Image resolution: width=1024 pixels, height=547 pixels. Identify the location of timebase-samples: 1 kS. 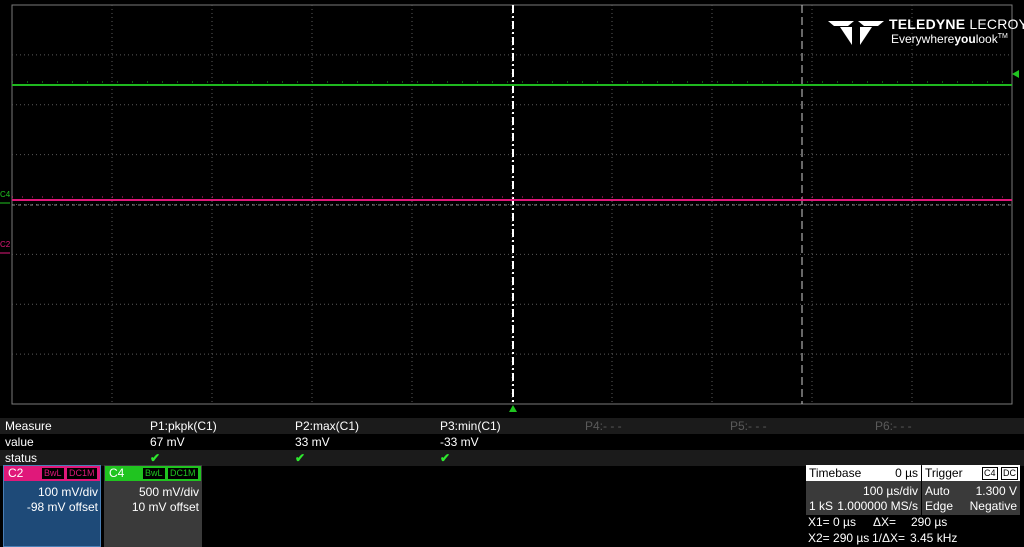
(821, 506).